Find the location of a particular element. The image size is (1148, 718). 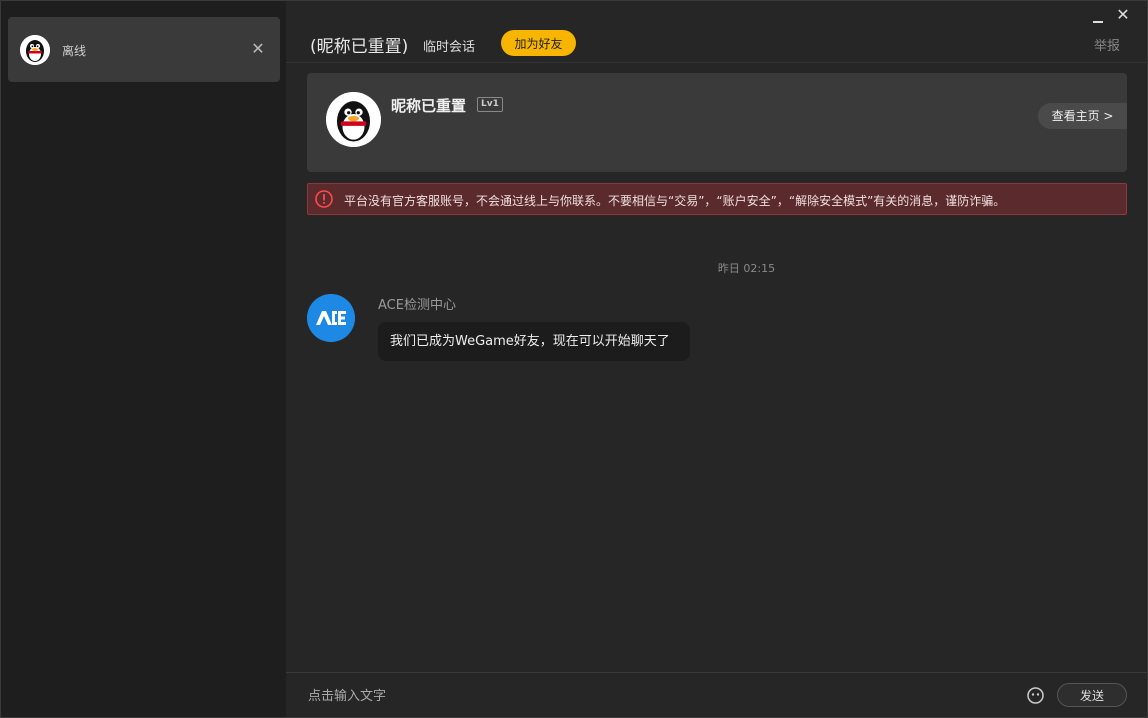

session-type: 临时会话 is located at coordinates (449, 47).